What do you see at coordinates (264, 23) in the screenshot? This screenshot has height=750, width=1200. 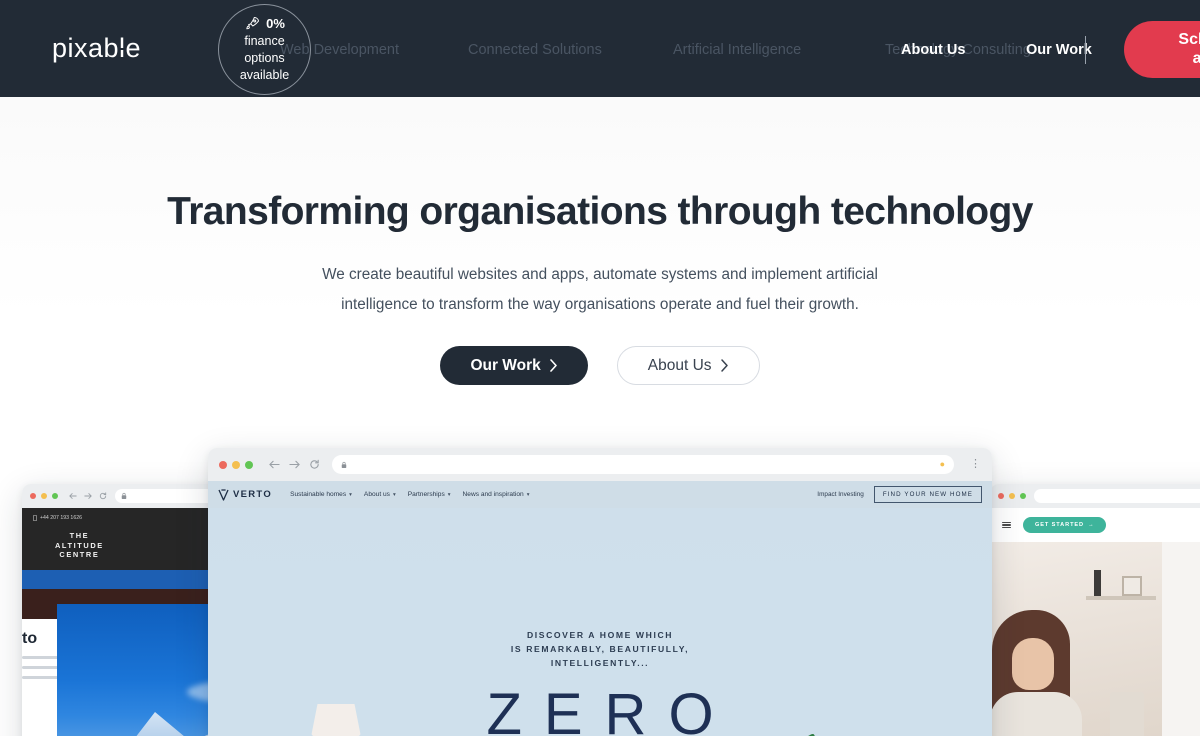 I see `finance-badge-top-row: 0%` at bounding box center [264, 23].